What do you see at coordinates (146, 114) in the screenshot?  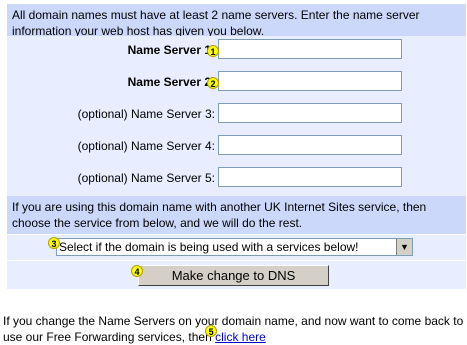 I see `name-server-3-label: (optional) Name Server 3:` at bounding box center [146, 114].